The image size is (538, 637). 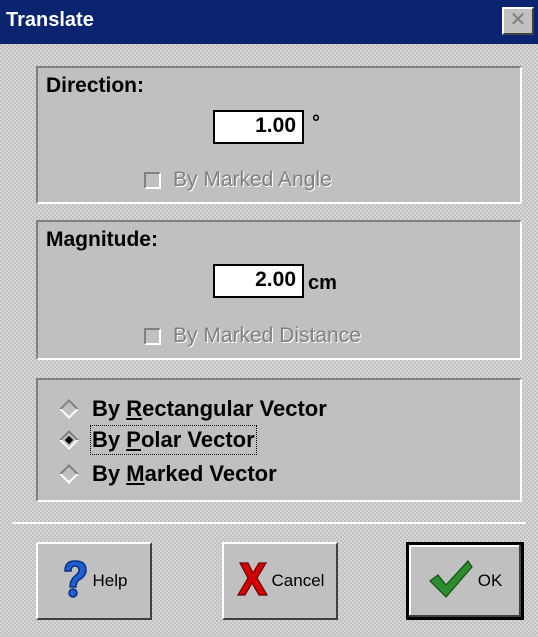 I want to click on ok-button-label: OK, so click(x=490, y=580).